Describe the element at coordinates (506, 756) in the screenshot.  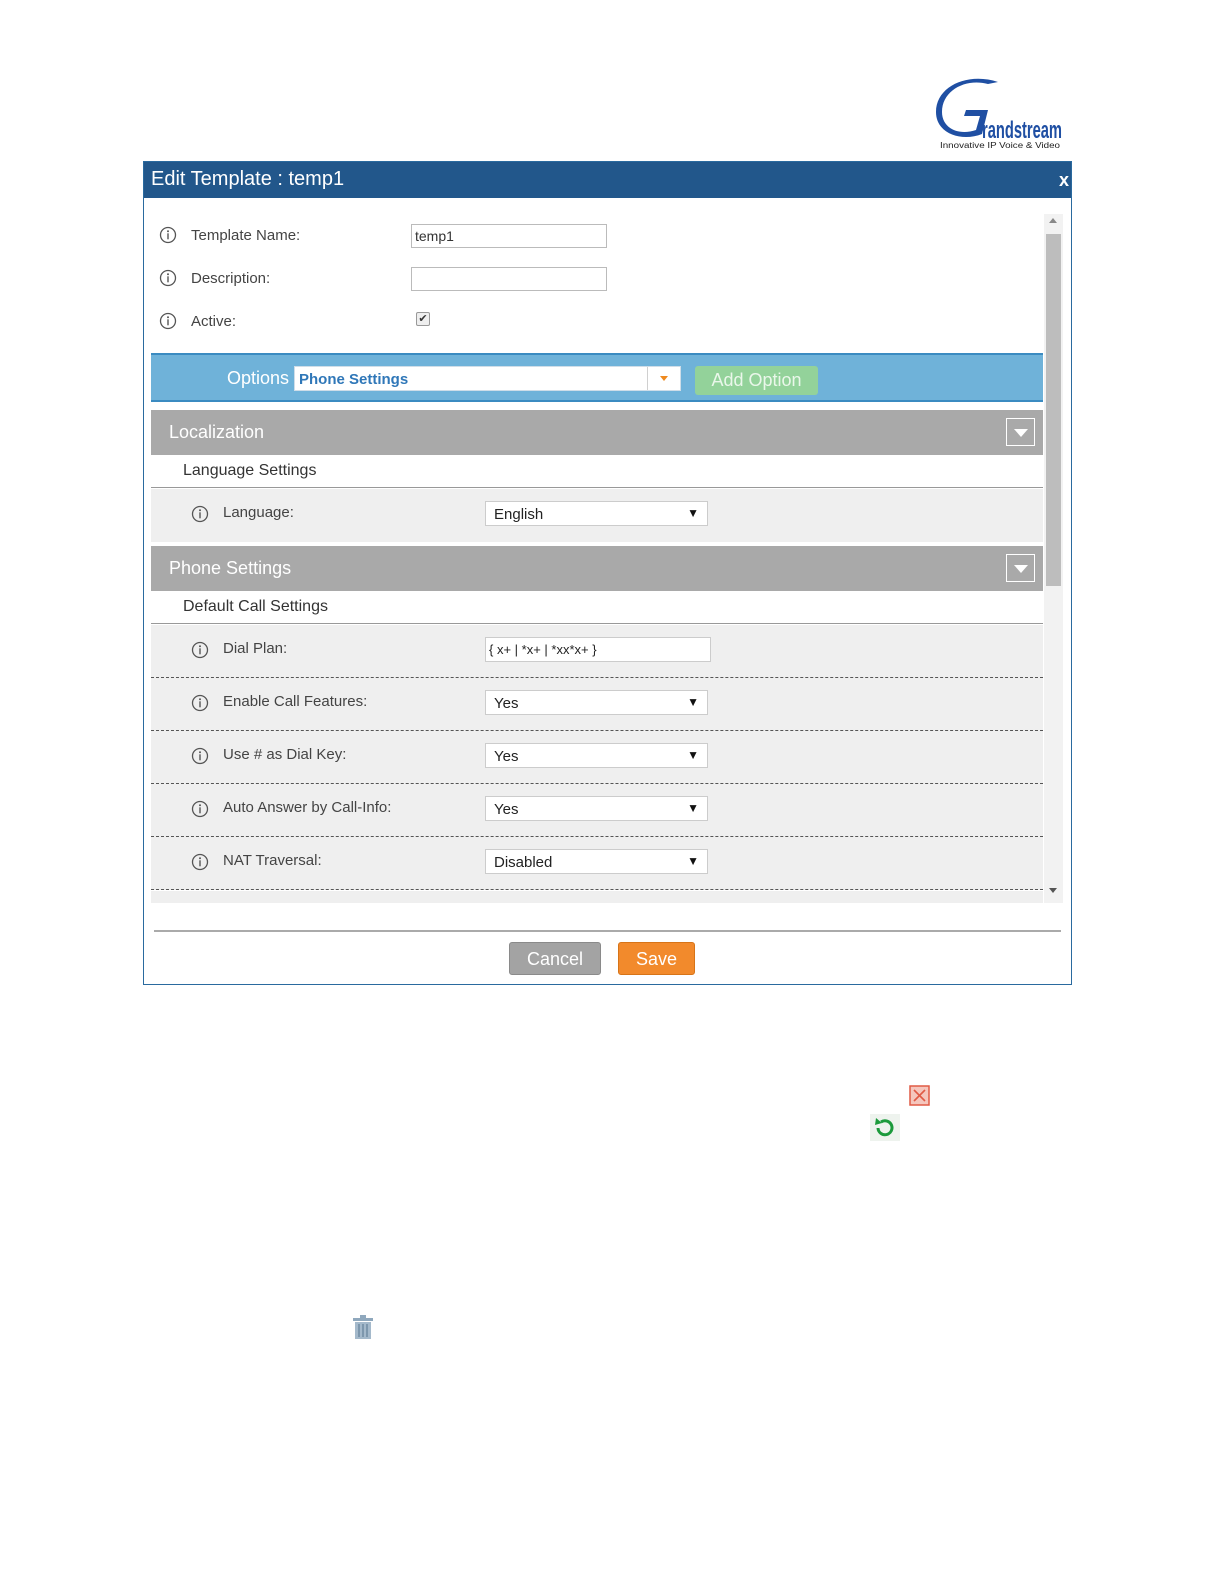
I see `use-hash-dial-key-value: Yes` at that location.